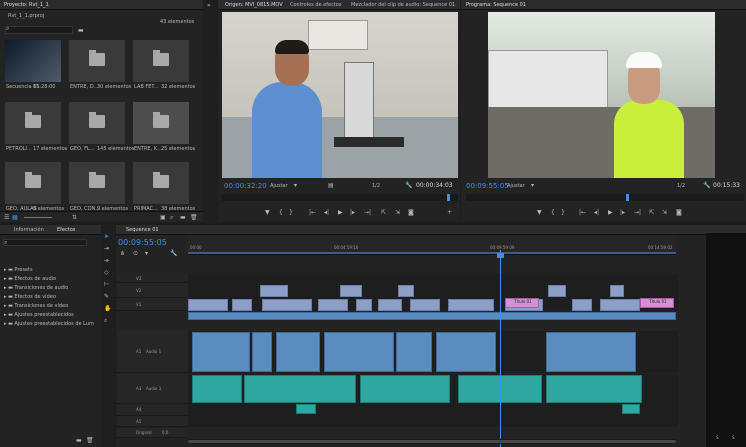 The width and height of the screenshot is (746, 447). I want to click on timeline-scrollbar, so click(432, 441).